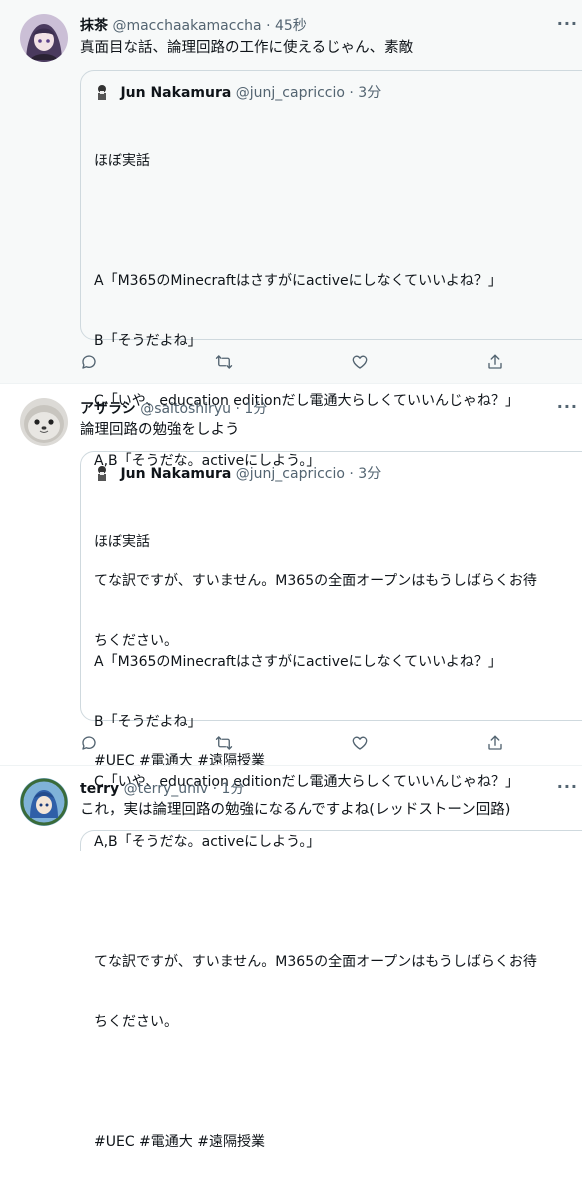  I want to click on tweet-header: terry @terry_univ · 1分, so click(162, 789).